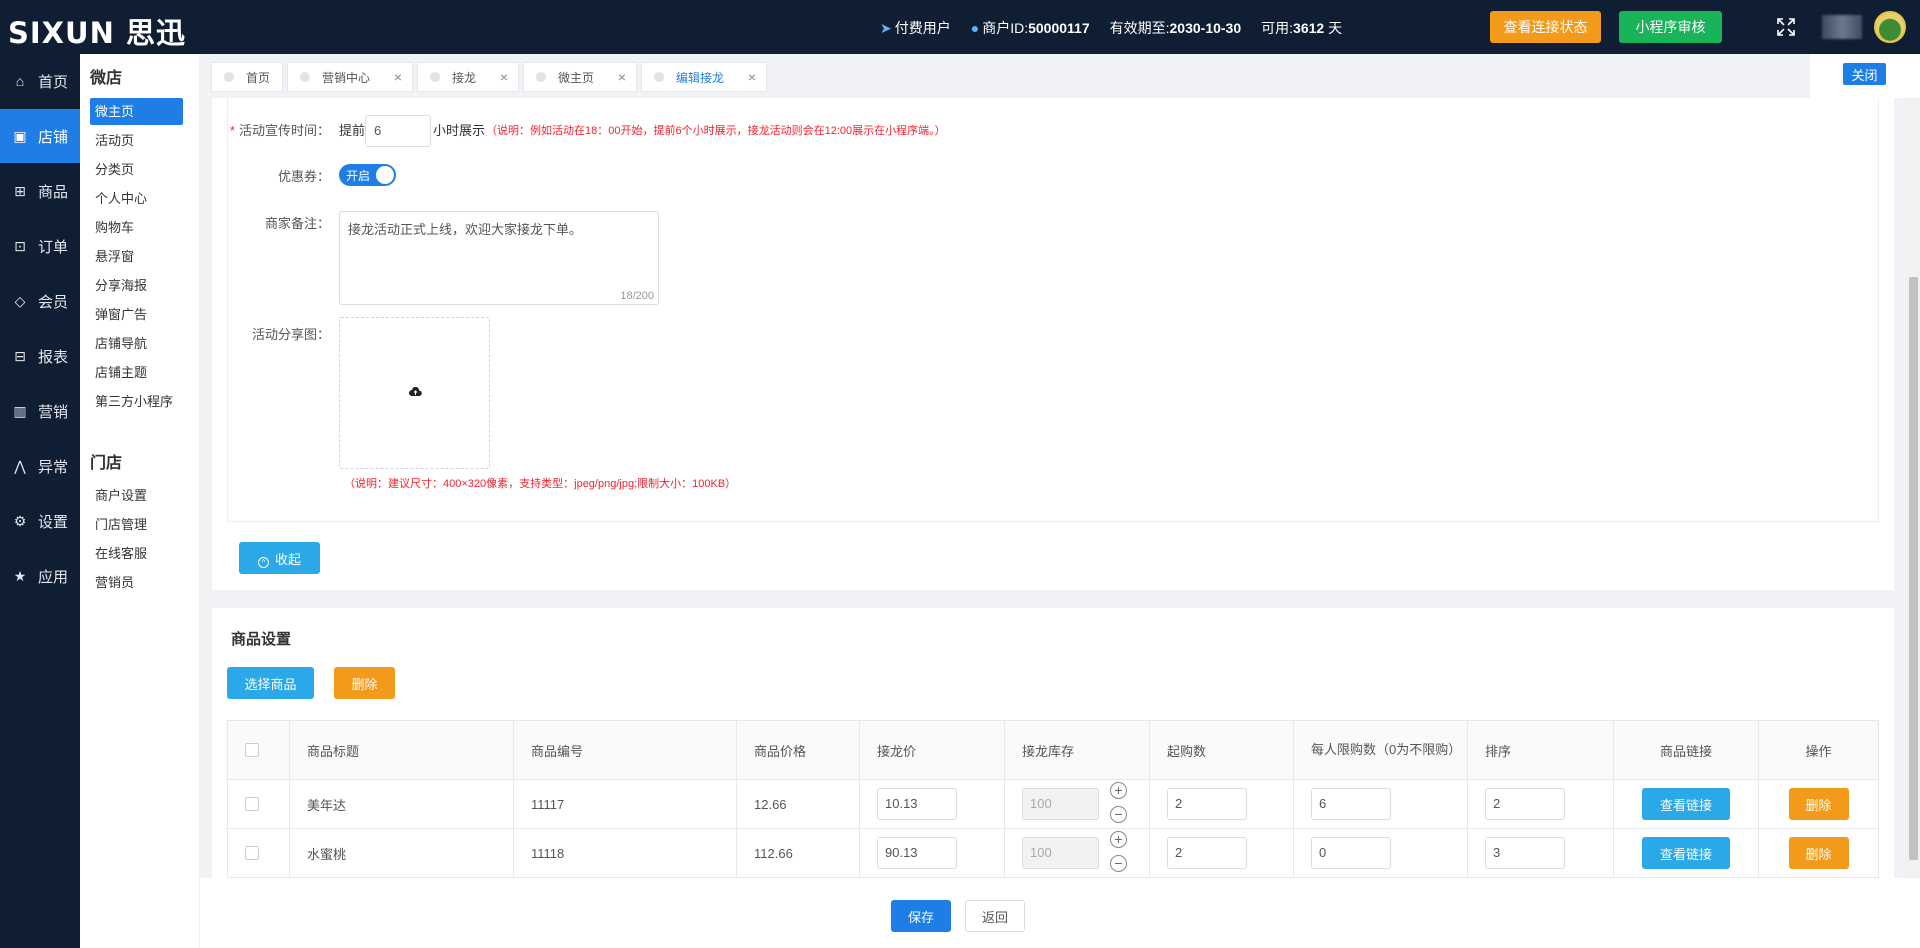  What do you see at coordinates (1351, 804) in the screenshot?
I see `limit-input: 6` at bounding box center [1351, 804].